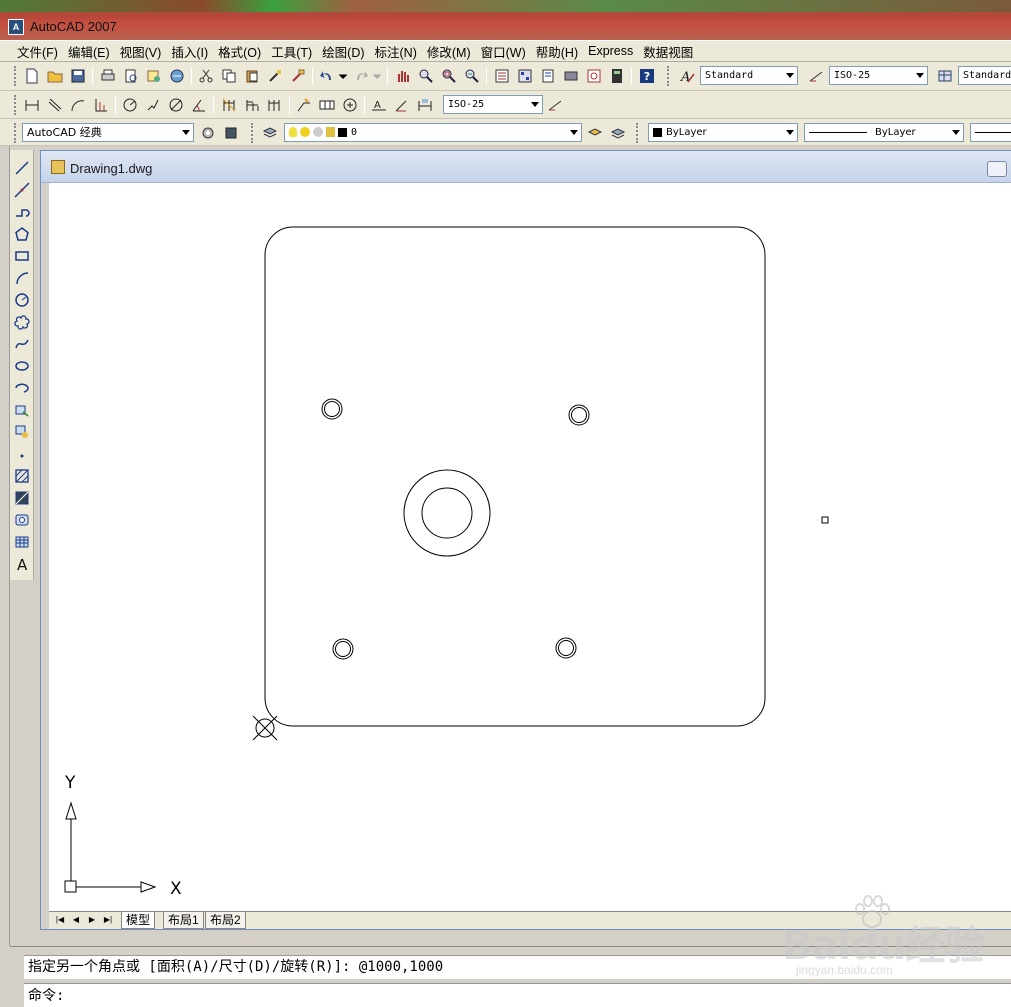 The width and height of the screenshot is (1011, 1007). I want to click on pan-icon, so click(403, 76).